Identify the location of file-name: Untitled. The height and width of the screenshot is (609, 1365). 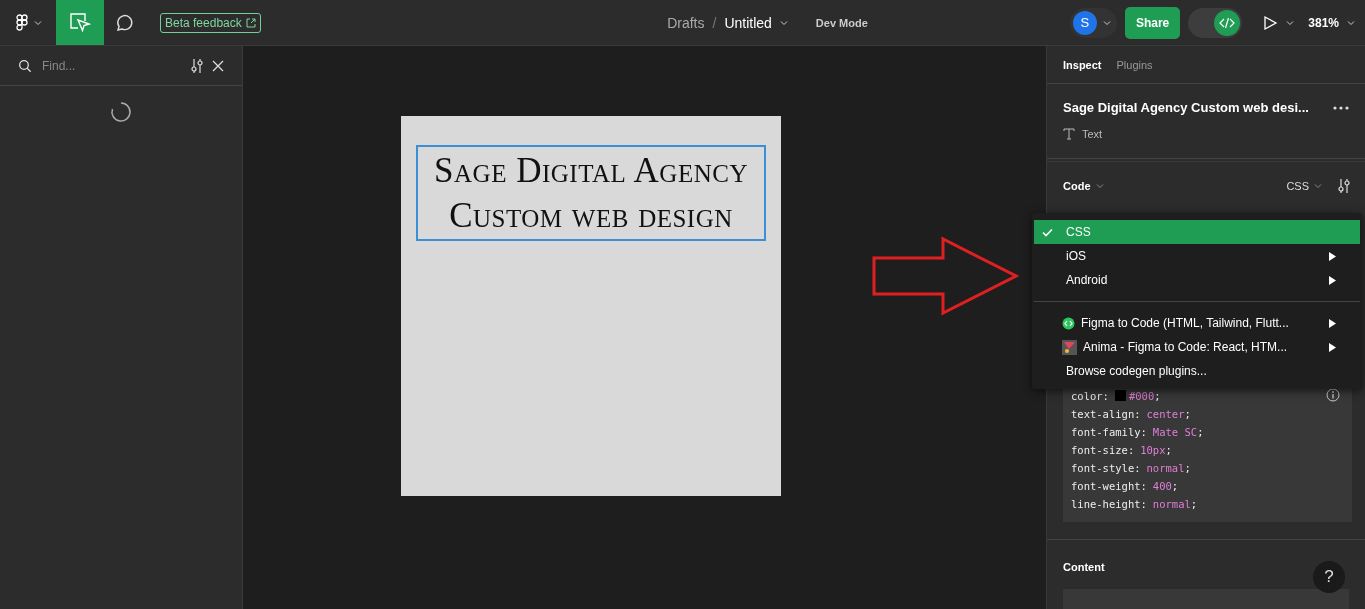
(748, 22).